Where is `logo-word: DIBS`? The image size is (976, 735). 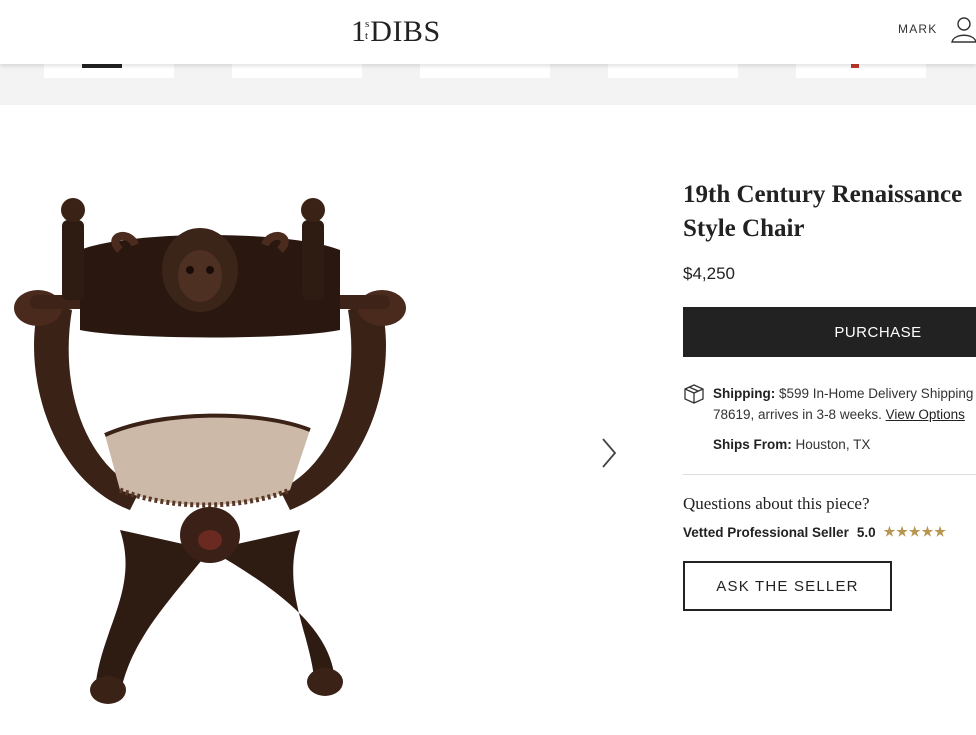
logo-word: DIBS is located at coordinates (405, 31).